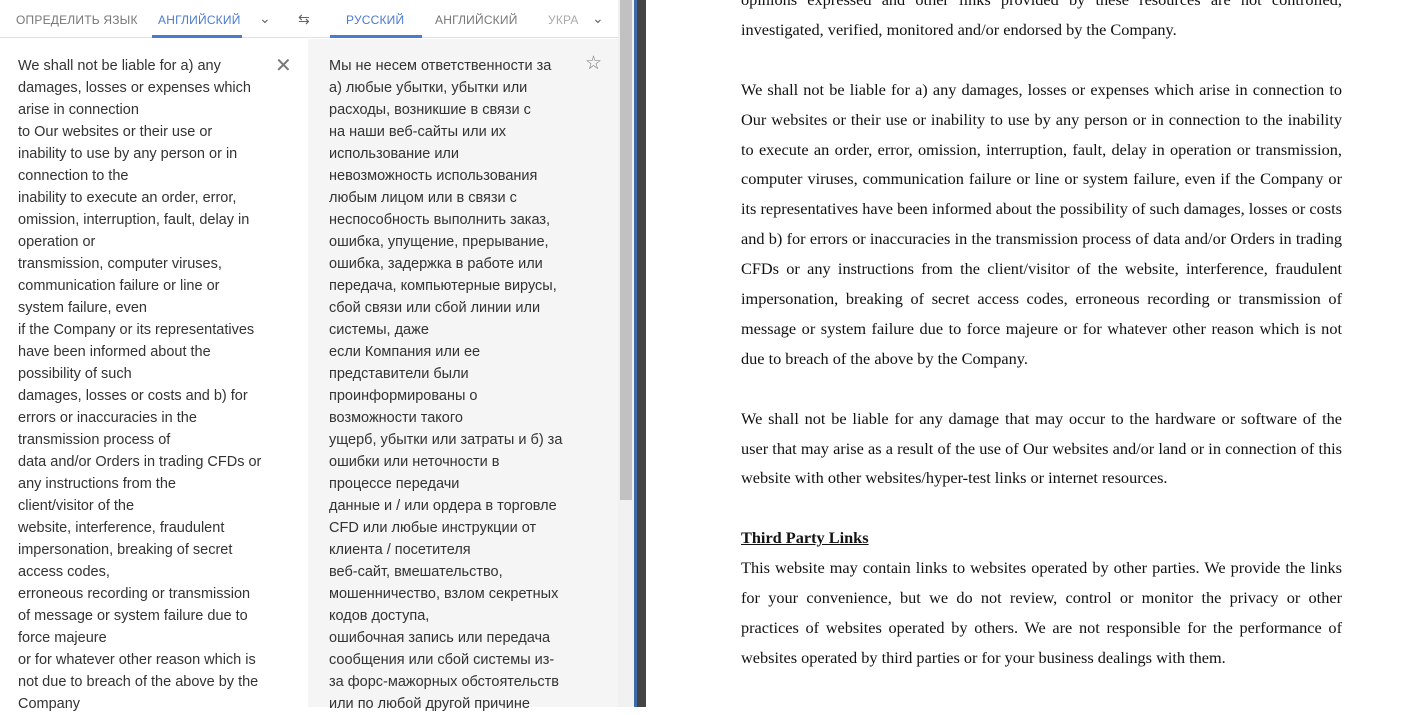  What do you see at coordinates (563, 20) in the screenshot?
I see `tab-target-ukrainian: УКРА` at bounding box center [563, 20].